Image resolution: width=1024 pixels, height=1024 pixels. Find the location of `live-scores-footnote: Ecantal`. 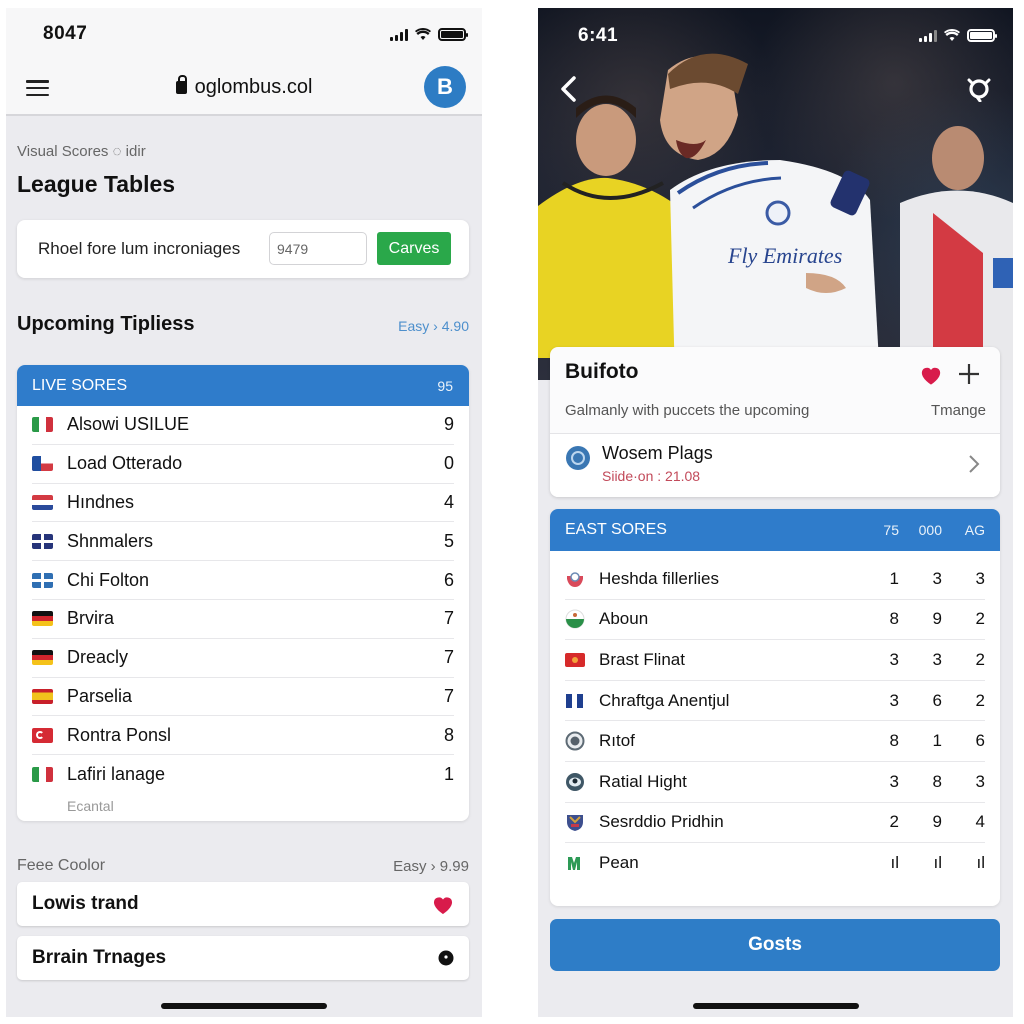

live-scores-footnote: Ecantal is located at coordinates (90, 806).